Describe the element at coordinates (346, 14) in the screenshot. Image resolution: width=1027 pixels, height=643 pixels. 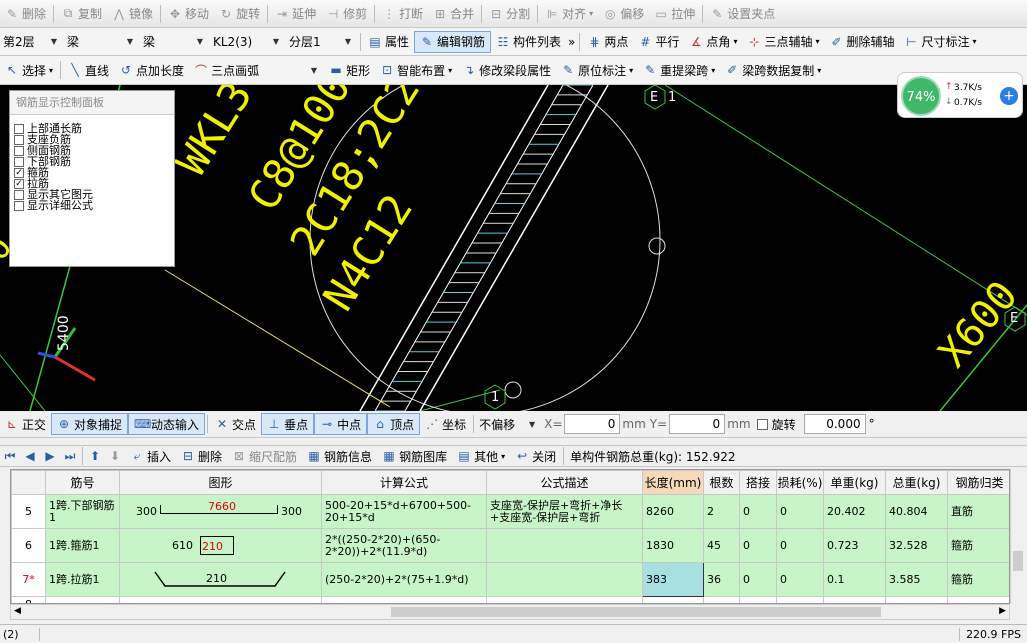
I see `trim-button: ⊣ 修剪` at that location.